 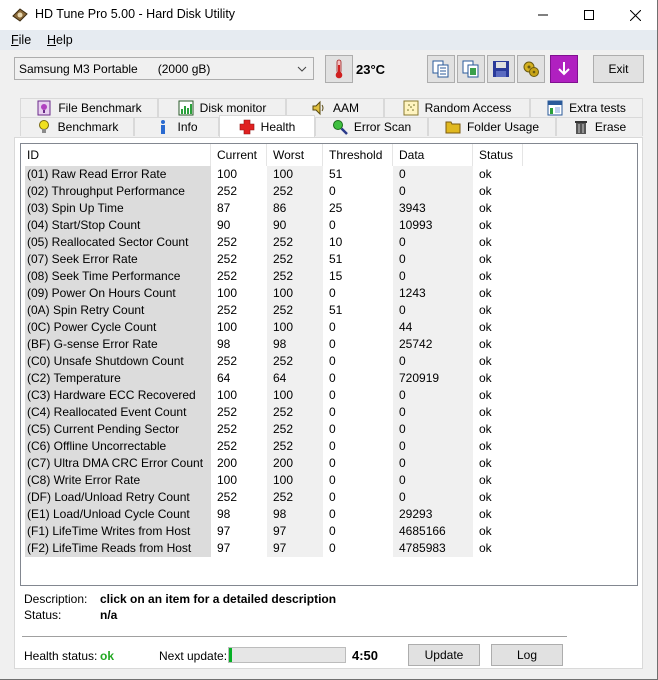 I want to click on table-row: (0A) Spin Retry Count 252 252 51 0 ok, so click(x=329, y=310).